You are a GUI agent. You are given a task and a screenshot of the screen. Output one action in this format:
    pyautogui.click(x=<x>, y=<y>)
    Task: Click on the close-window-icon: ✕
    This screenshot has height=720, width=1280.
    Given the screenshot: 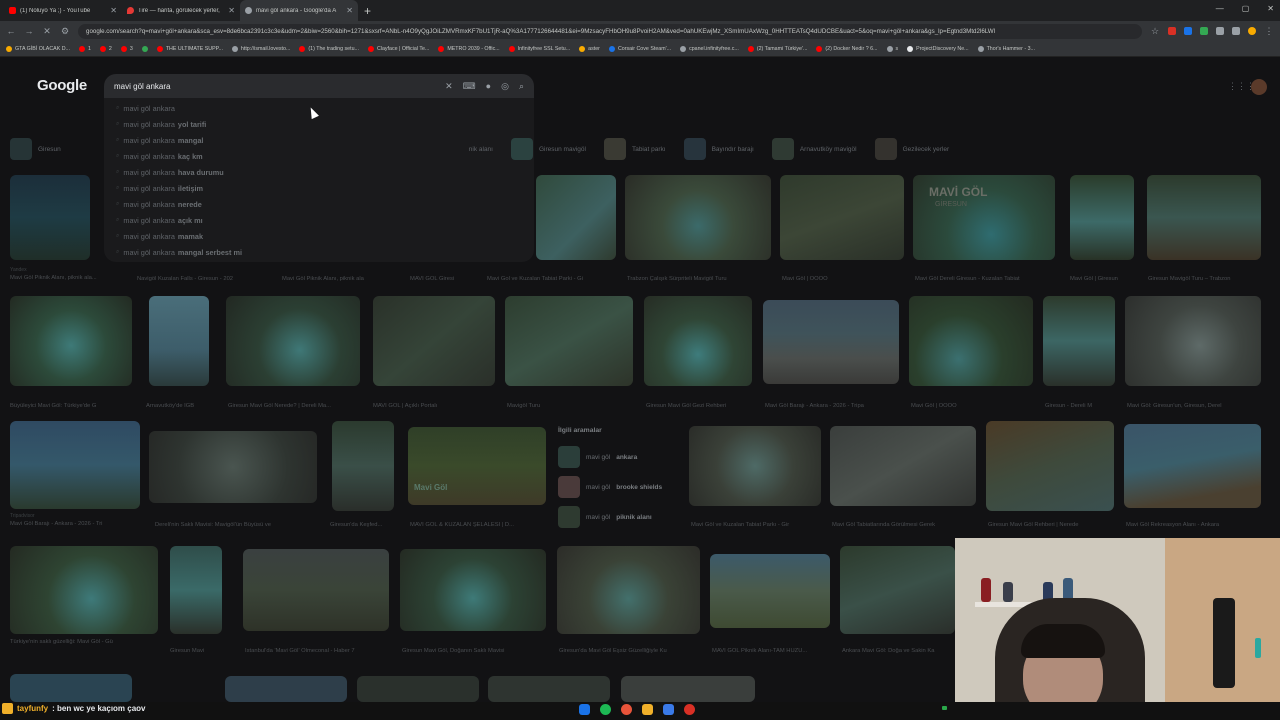 What is the action you would take?
    pyautogui.click(x=1270, y=8)
    